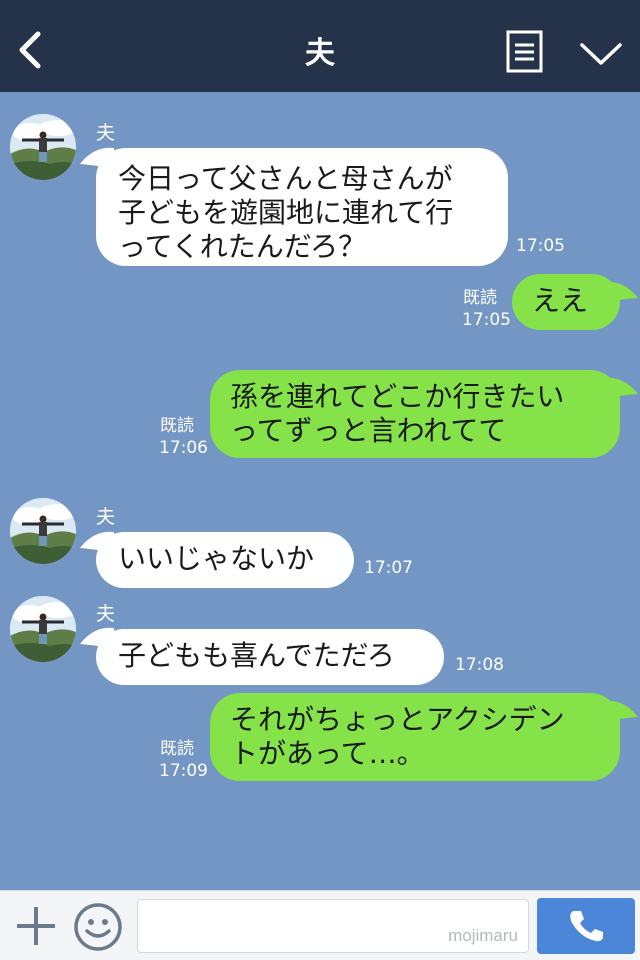  I want to click on emoji-button, so click(98, 927).